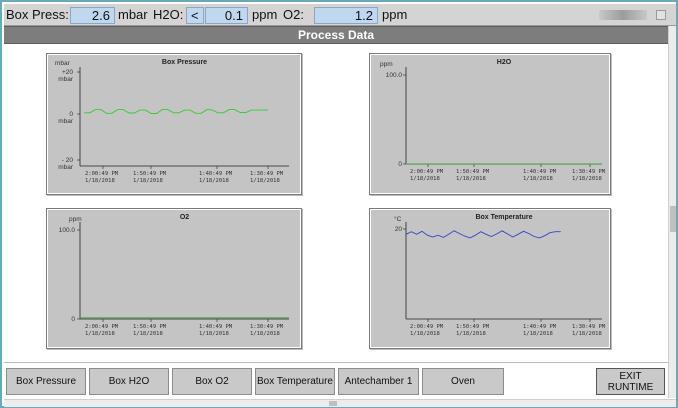 This screenshot has height=408, width=678. Describe the element at coordinates (129, 381) in the screenshot. I see `box-h2o-button: Box H2O` at that location.